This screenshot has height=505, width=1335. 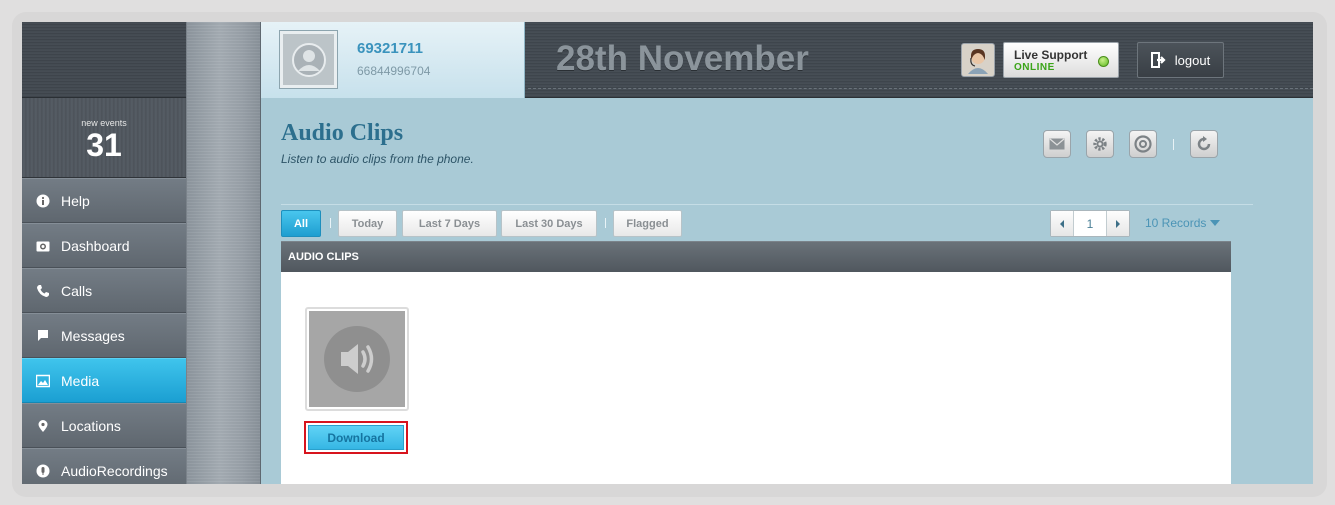 I want to click on header-divider, so click(x=920, y=88).